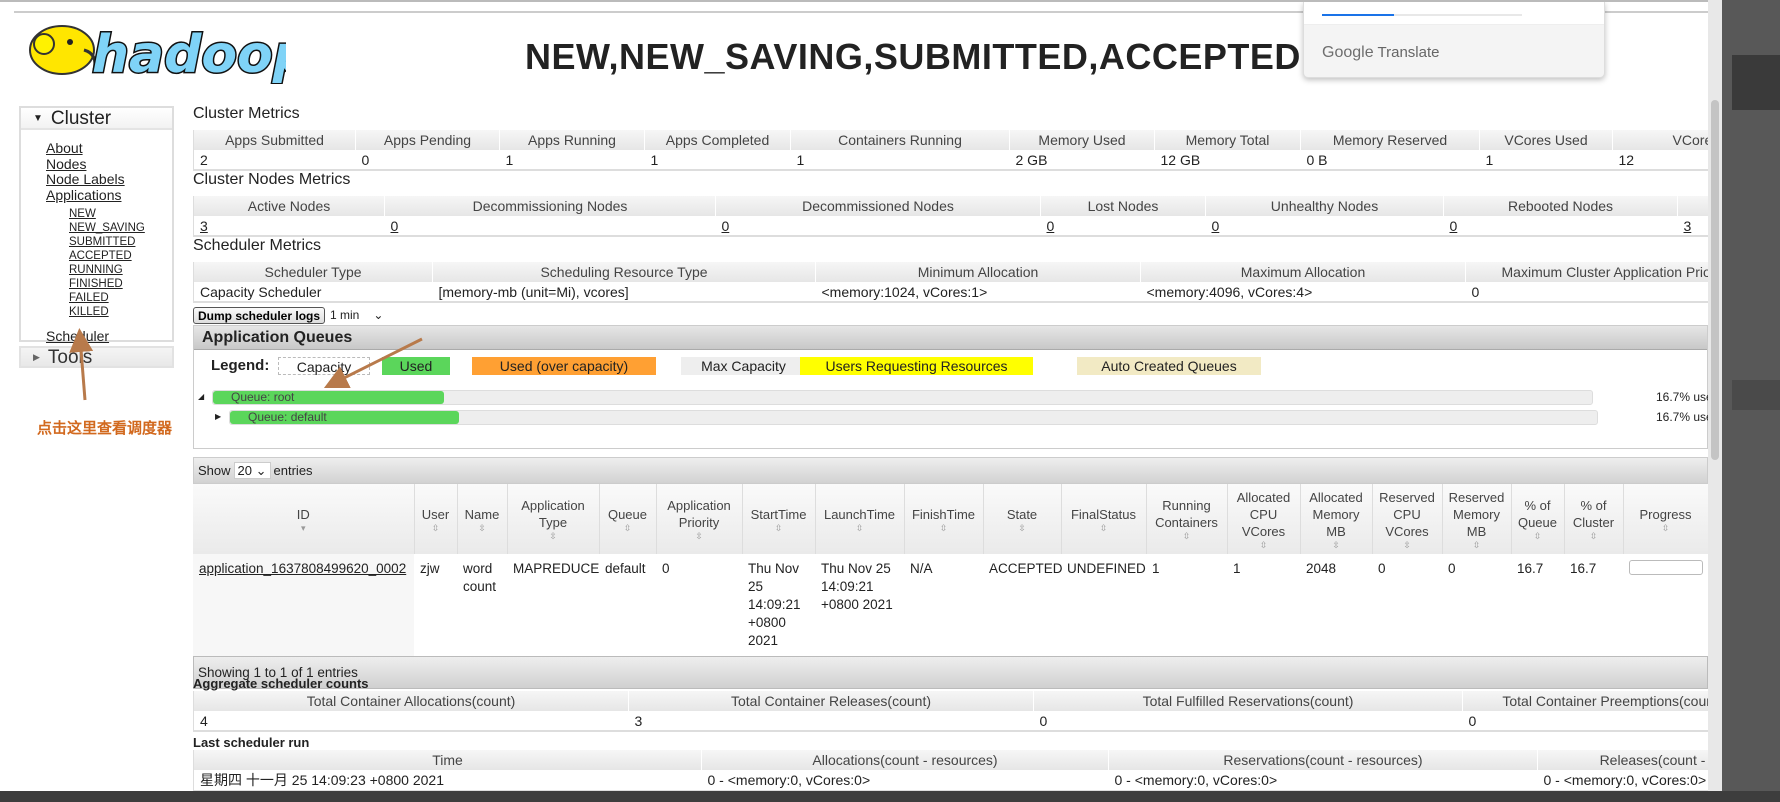 Image resolution: width=1780 pixels, height=802 pixels. Describe the element at coordinates (1264, 519) in the screenshot. I see `sort-header-allocated-cpu-vcores: Allocated CPU VCores ⇳` at that location.